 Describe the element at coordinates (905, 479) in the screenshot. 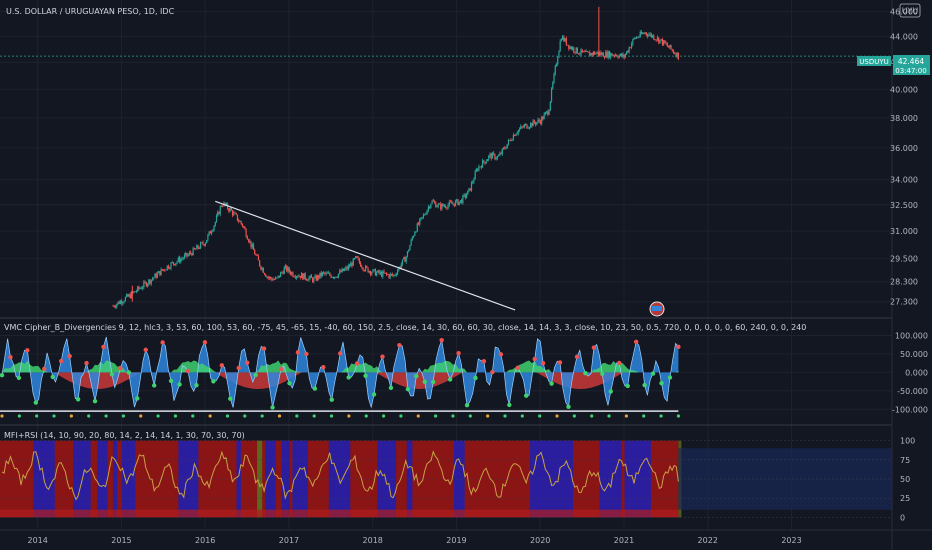

I see `mfi-axis-label: 50` at that location.